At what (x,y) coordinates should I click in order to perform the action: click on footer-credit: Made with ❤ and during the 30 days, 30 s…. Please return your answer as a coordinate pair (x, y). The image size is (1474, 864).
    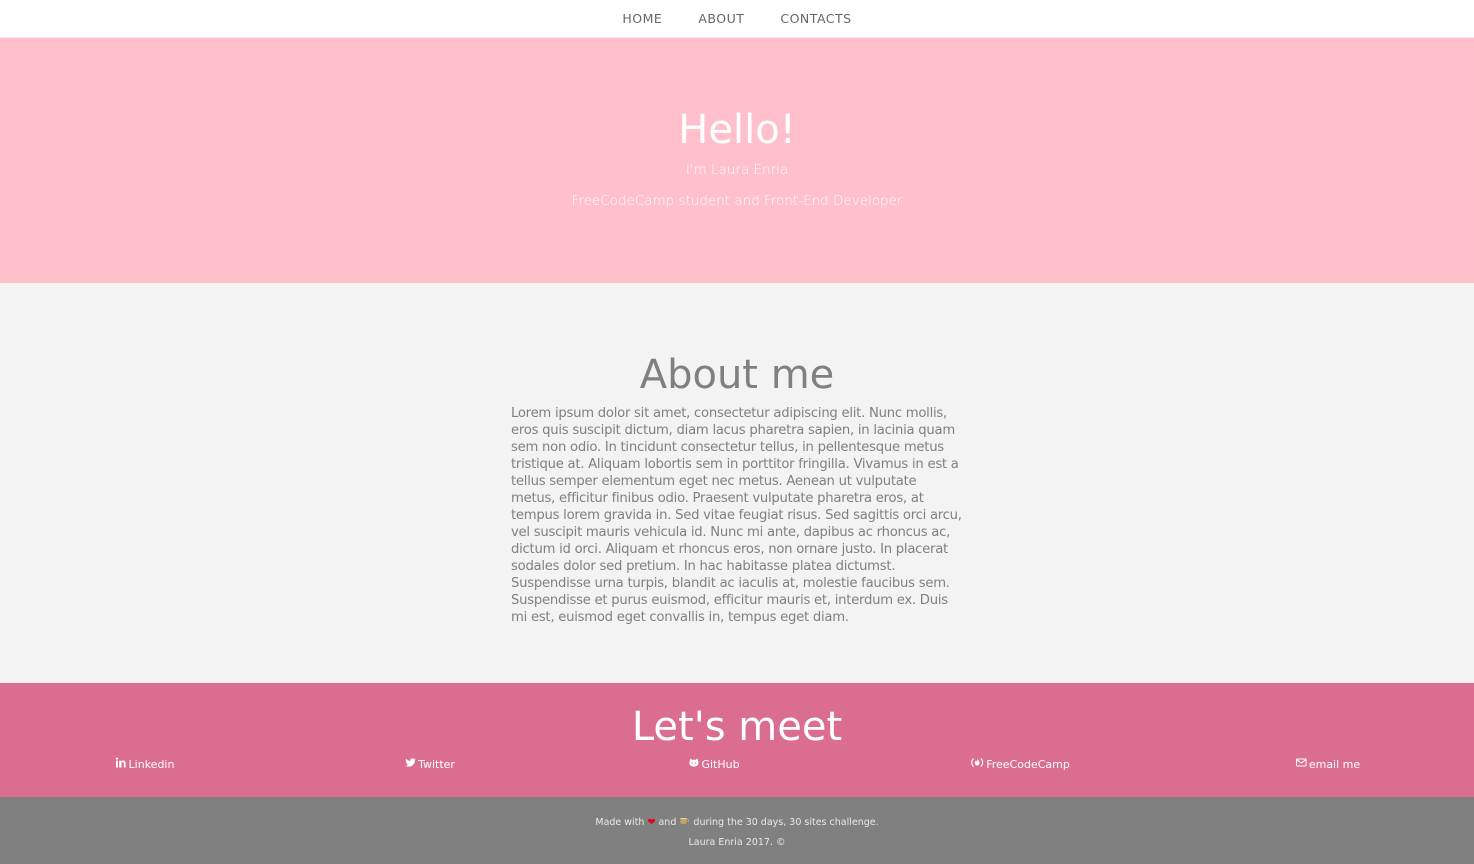
    Looking at the image, I should click on (737, 821).